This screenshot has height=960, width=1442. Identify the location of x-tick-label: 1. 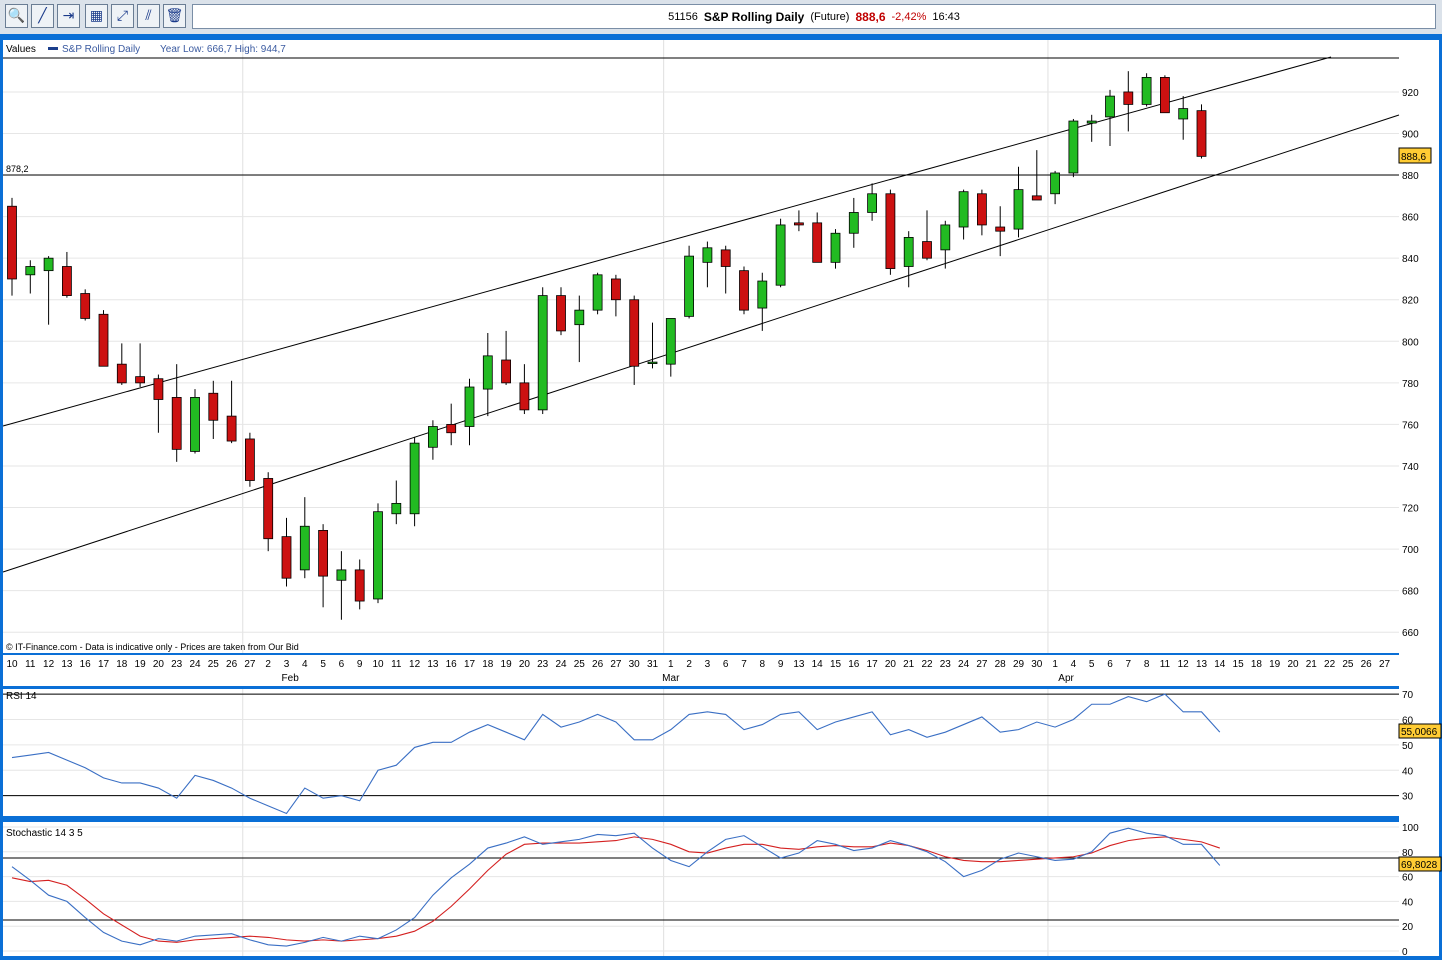
(671, 664).